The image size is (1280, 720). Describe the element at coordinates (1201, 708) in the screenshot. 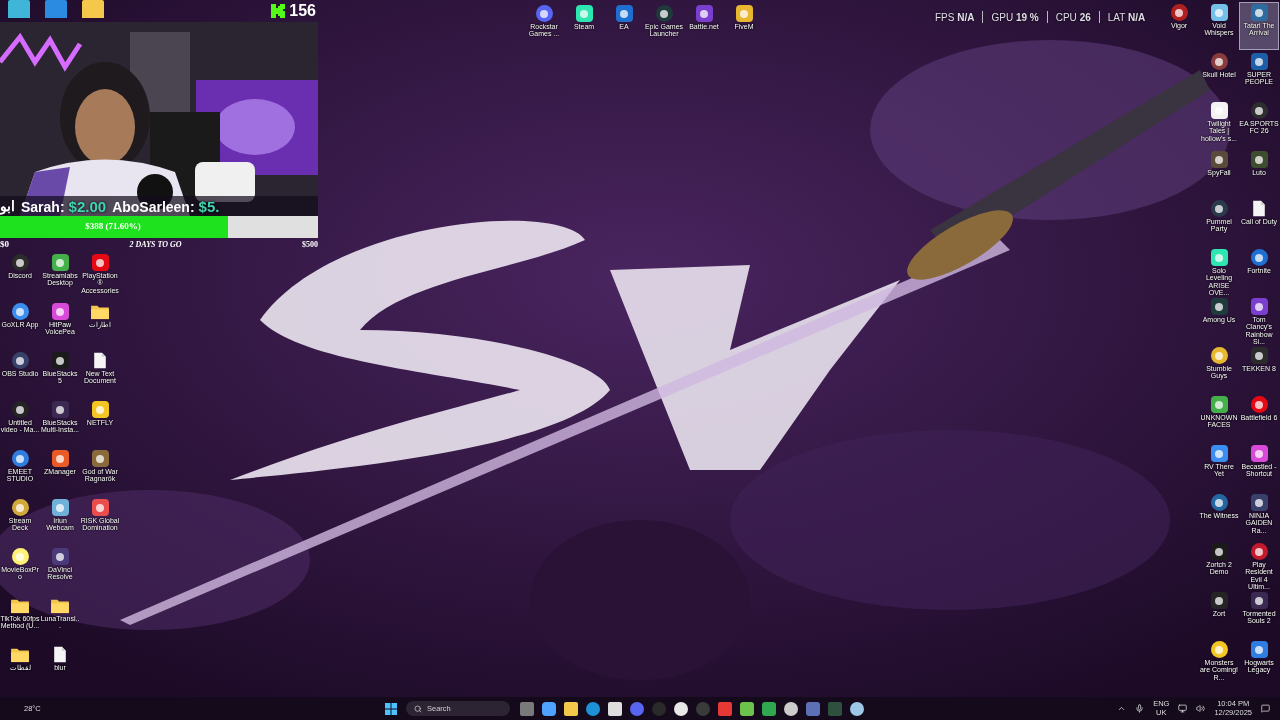

I see `speaker-icon` at that location.